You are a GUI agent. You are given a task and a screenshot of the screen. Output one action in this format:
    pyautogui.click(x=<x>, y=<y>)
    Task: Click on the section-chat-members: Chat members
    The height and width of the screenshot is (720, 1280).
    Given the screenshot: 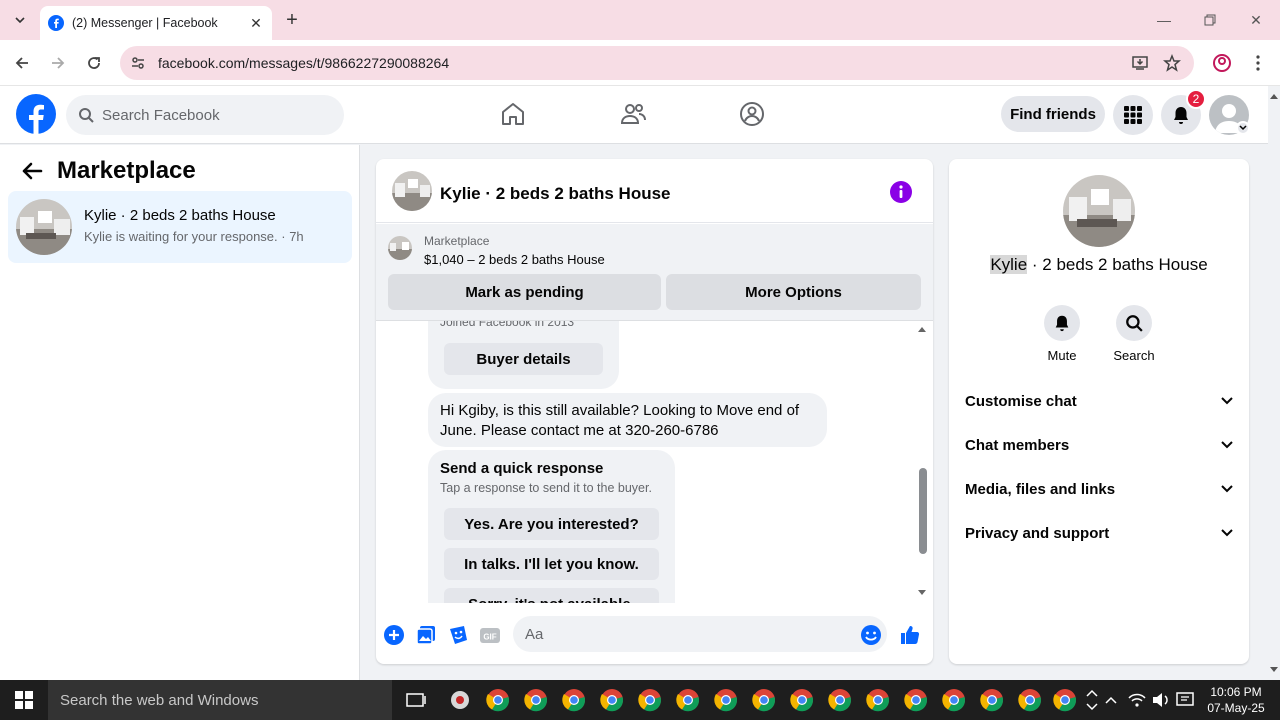 What is the action you would take?
    pyautogui.click(x=1099, y=445)
    